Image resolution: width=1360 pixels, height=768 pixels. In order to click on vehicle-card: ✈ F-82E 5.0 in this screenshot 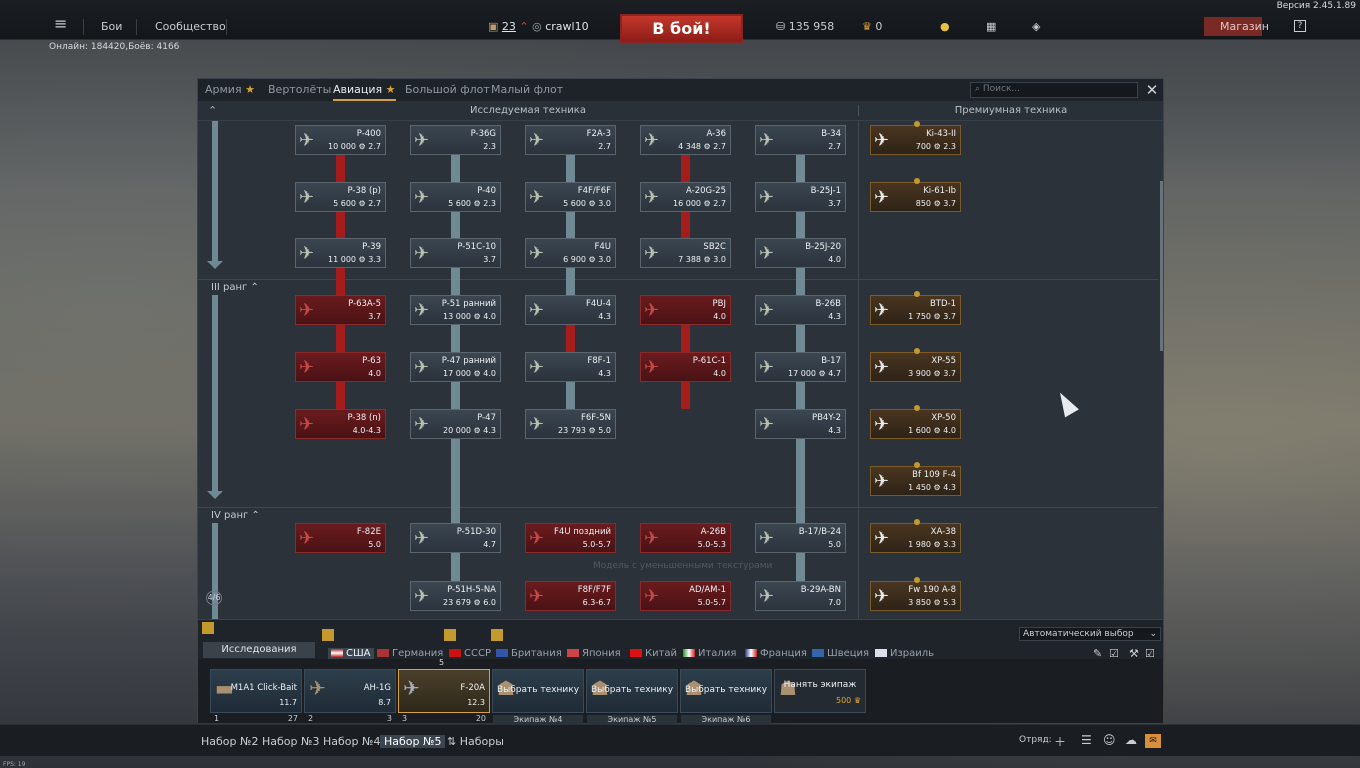, I will do `click(340, 538)`.